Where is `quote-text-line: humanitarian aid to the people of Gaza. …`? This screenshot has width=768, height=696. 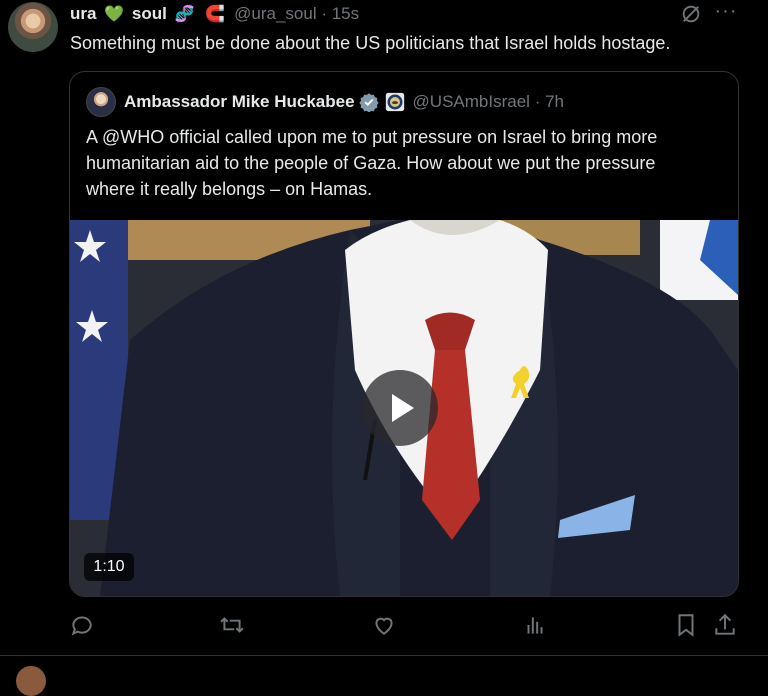 quote-text-line: humanitarian aid to the people of Gaza. … is located at coordinates (371, 163).